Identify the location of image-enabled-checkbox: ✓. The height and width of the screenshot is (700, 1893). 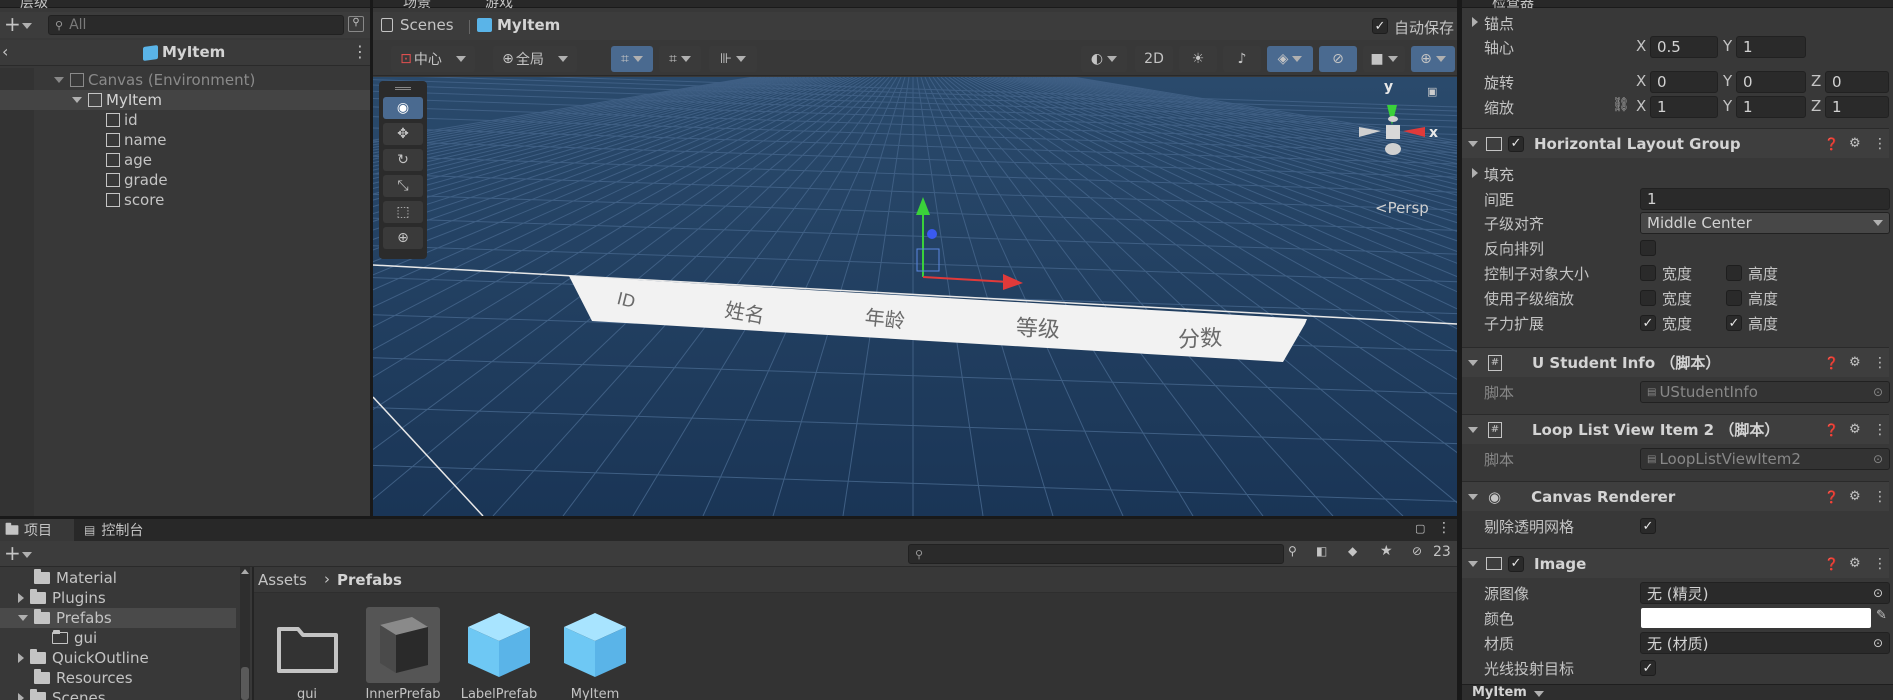
(1516, 563).